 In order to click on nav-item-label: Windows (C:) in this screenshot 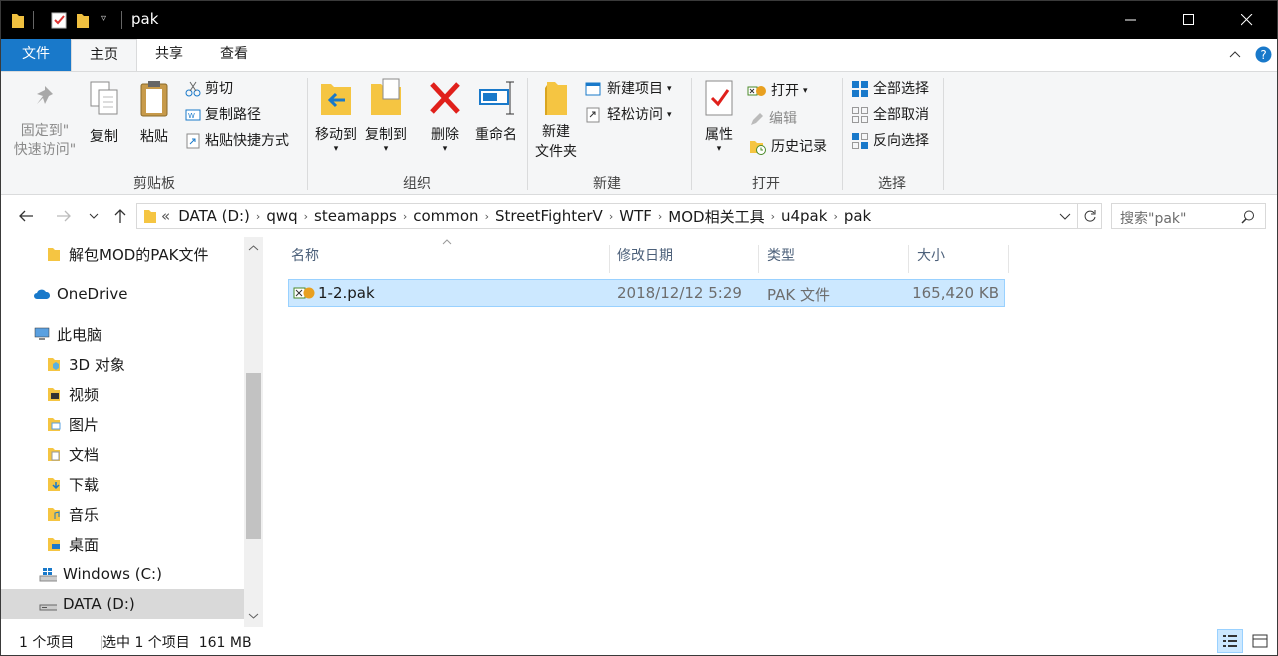, I will do `click(112, 574)`.